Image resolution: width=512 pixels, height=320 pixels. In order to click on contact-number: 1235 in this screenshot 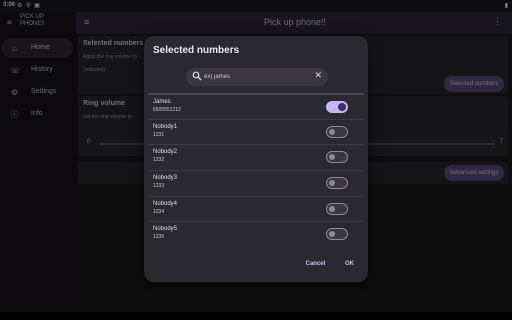, I will do `click(159, 237)`.